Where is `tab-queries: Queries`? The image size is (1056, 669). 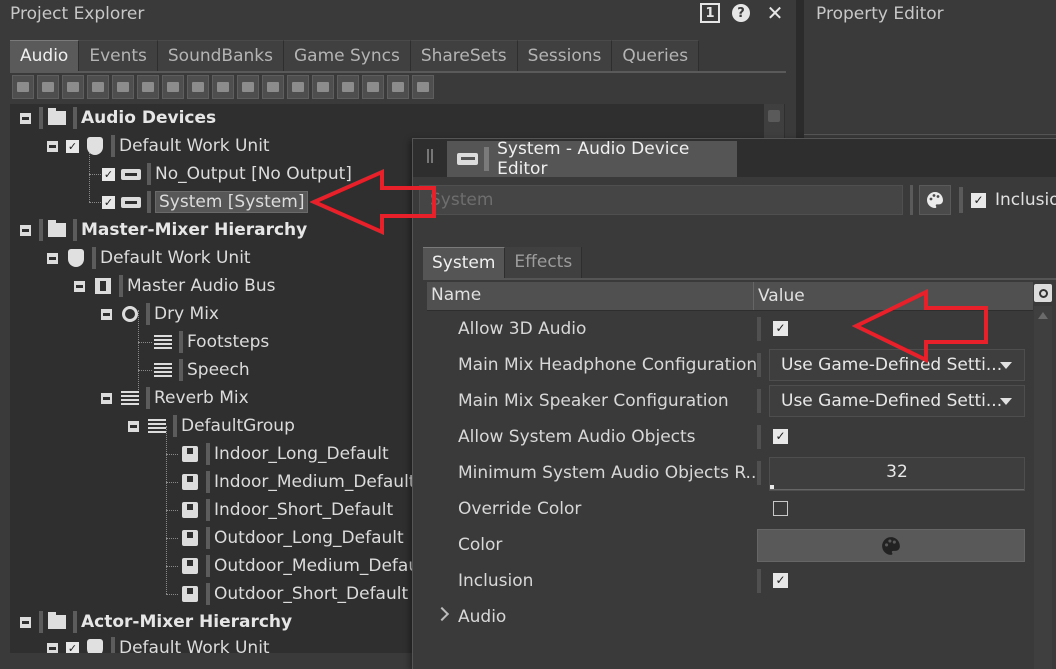
tab-queries: Queries is located at coordinates (656, 55).